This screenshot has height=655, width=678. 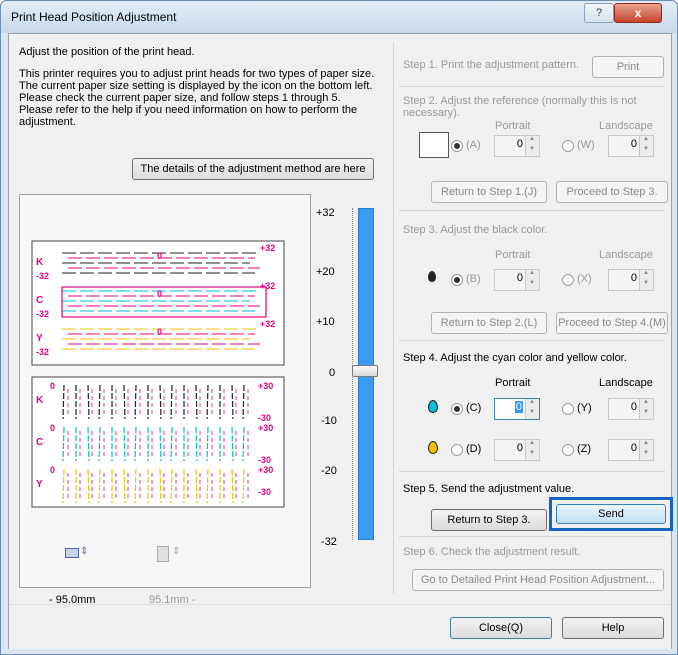 I want to click on pattern-top-minus-y: -32, so click(x=43, y=352).